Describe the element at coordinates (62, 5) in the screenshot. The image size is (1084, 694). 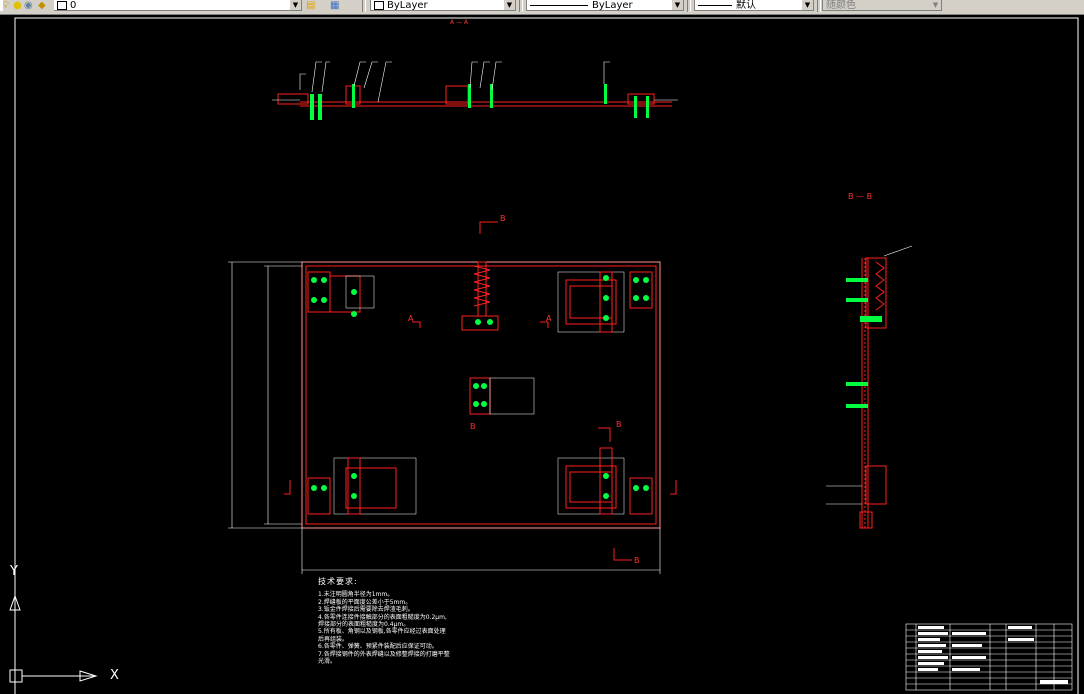
I see `layer-color-swatch` at that location.